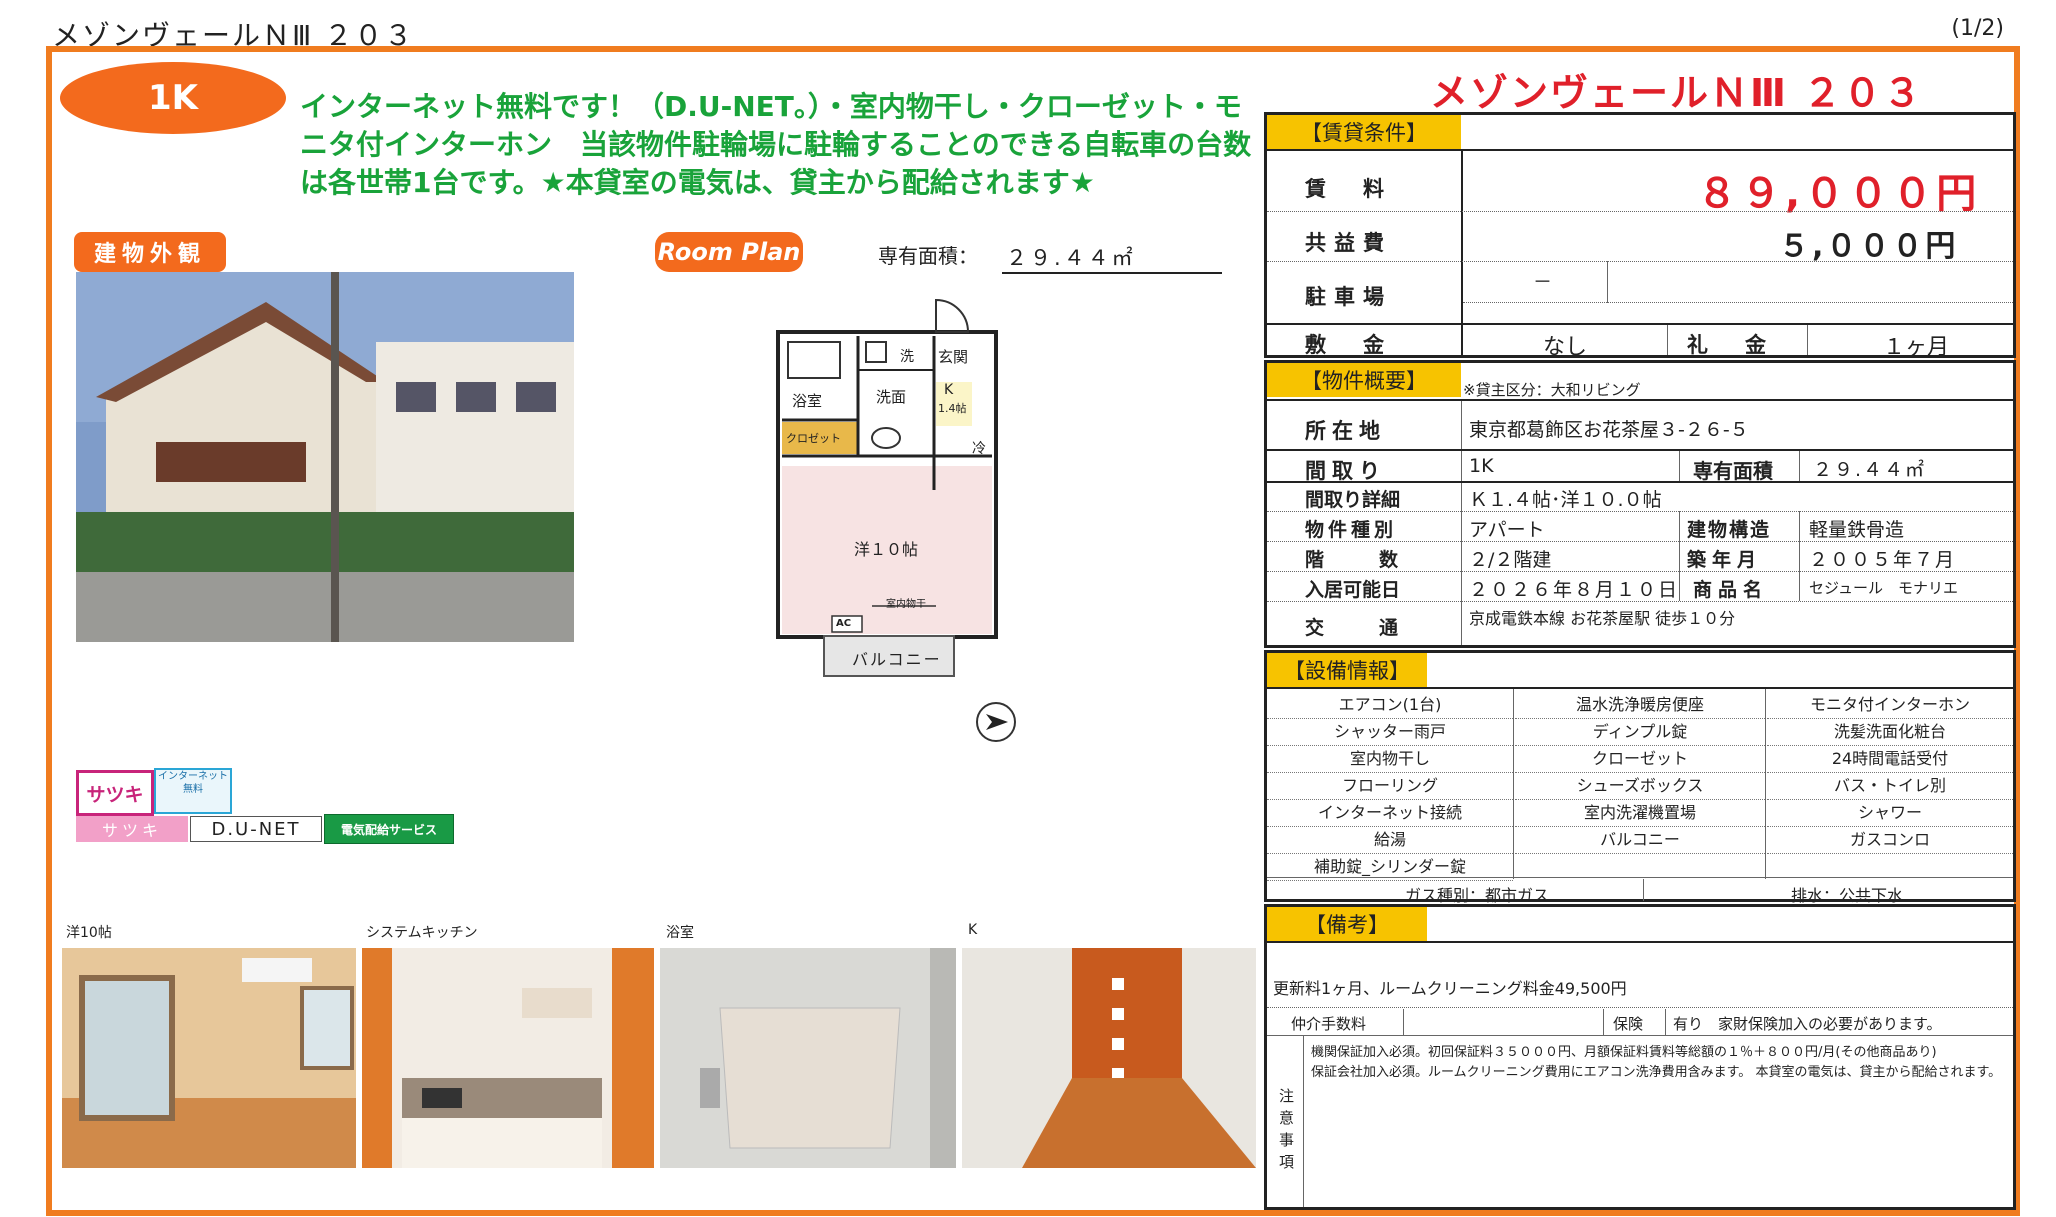 The width and height of the screenshot is (2056, 1217). Describe the element at coordinates (1565, 500) in the screenshot. I see `layout-detail-value: Ｋ１.４帖･洋１０.０帖` at that location.